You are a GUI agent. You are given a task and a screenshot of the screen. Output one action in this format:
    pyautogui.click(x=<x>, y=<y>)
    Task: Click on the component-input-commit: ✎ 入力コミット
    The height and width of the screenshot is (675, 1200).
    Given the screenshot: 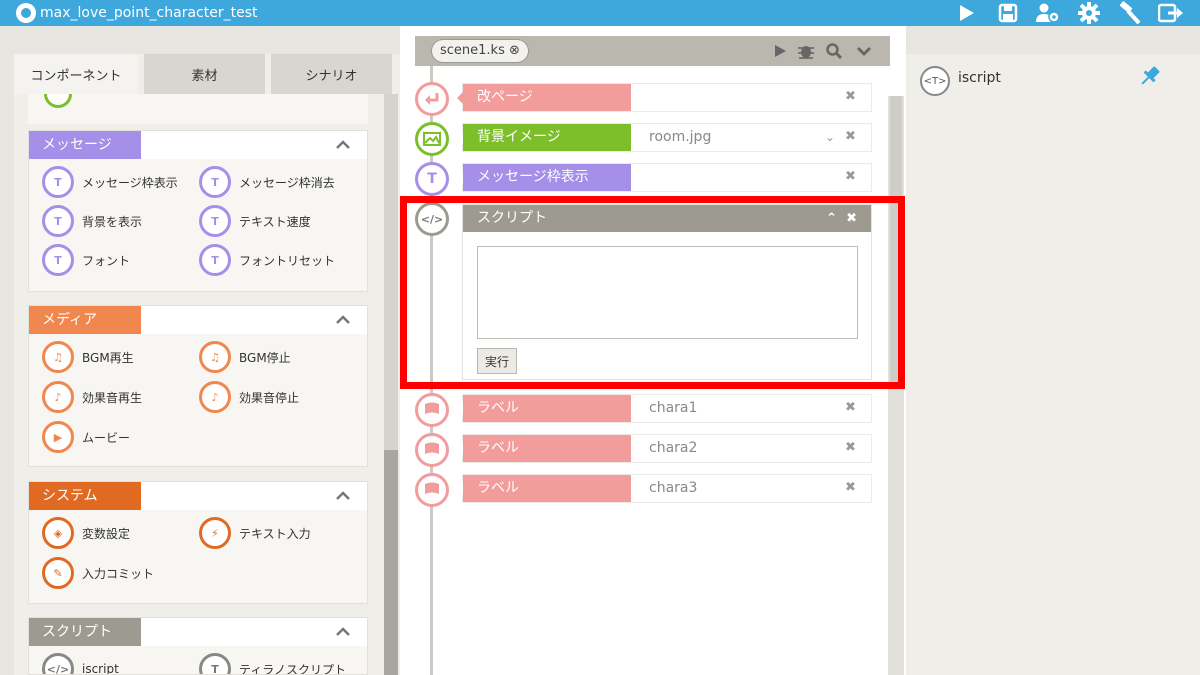 What is the action you would take?
    pyautogui.click(x=98, y=573)
    